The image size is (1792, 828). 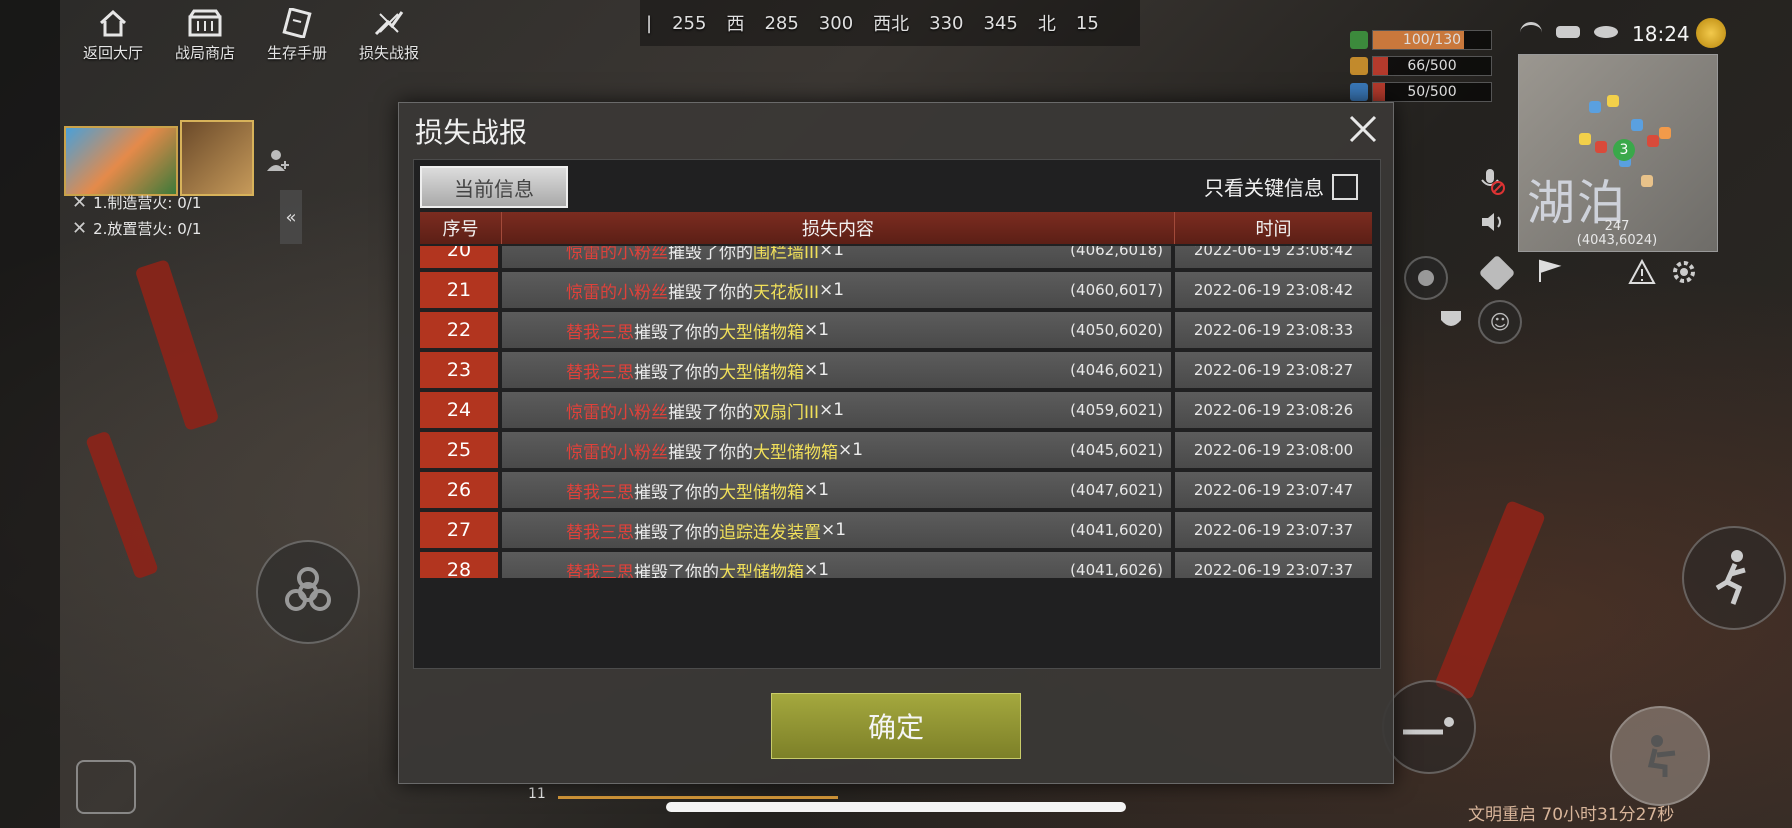 I want to click on survival-manual-label: 生存手册, so click(x=296, y=53).